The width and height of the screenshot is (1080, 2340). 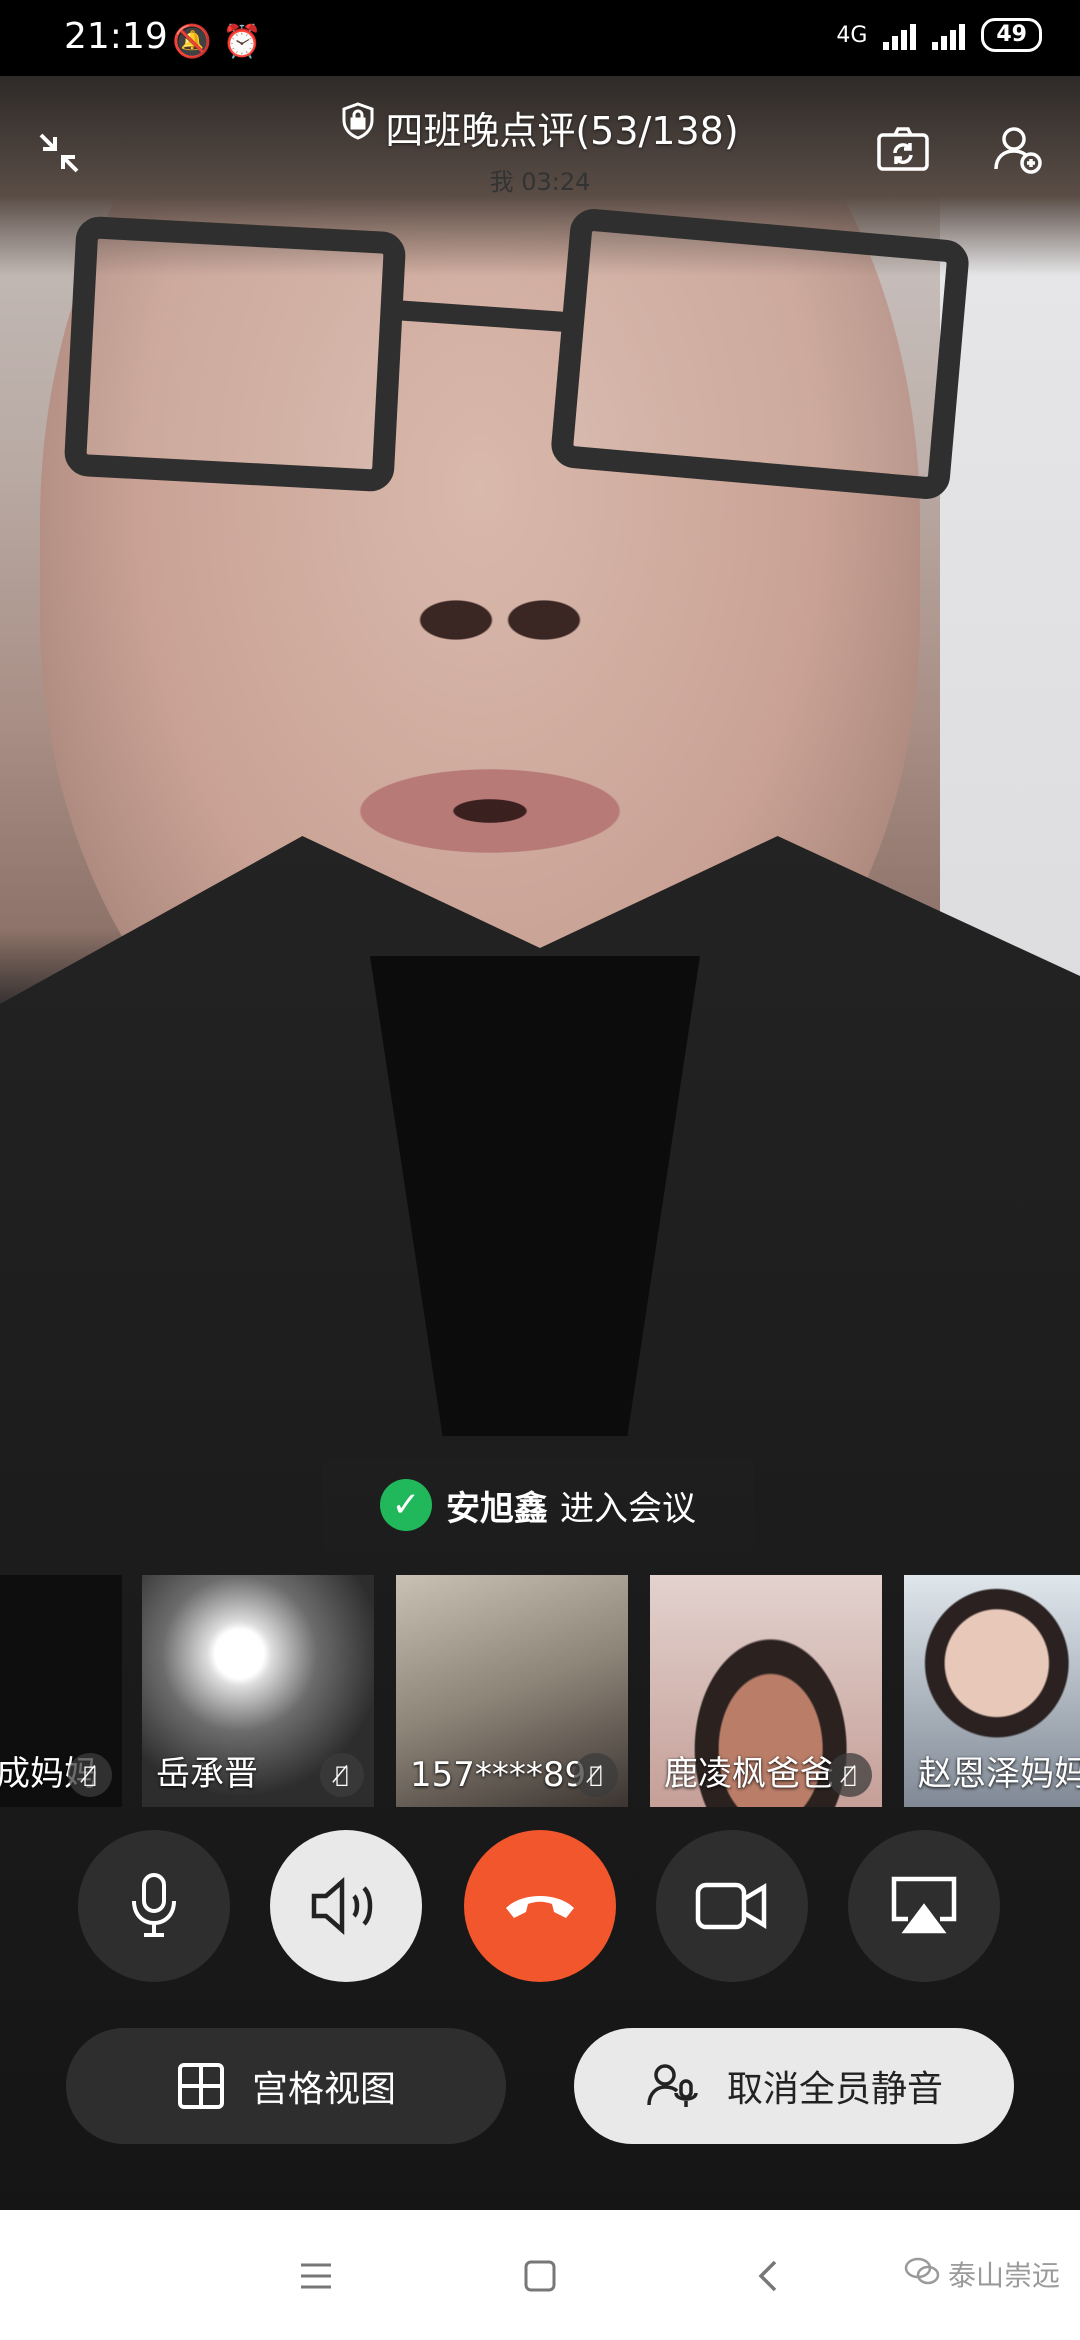 I want to click on video-camera-icon, so click(x=731, y=1906).